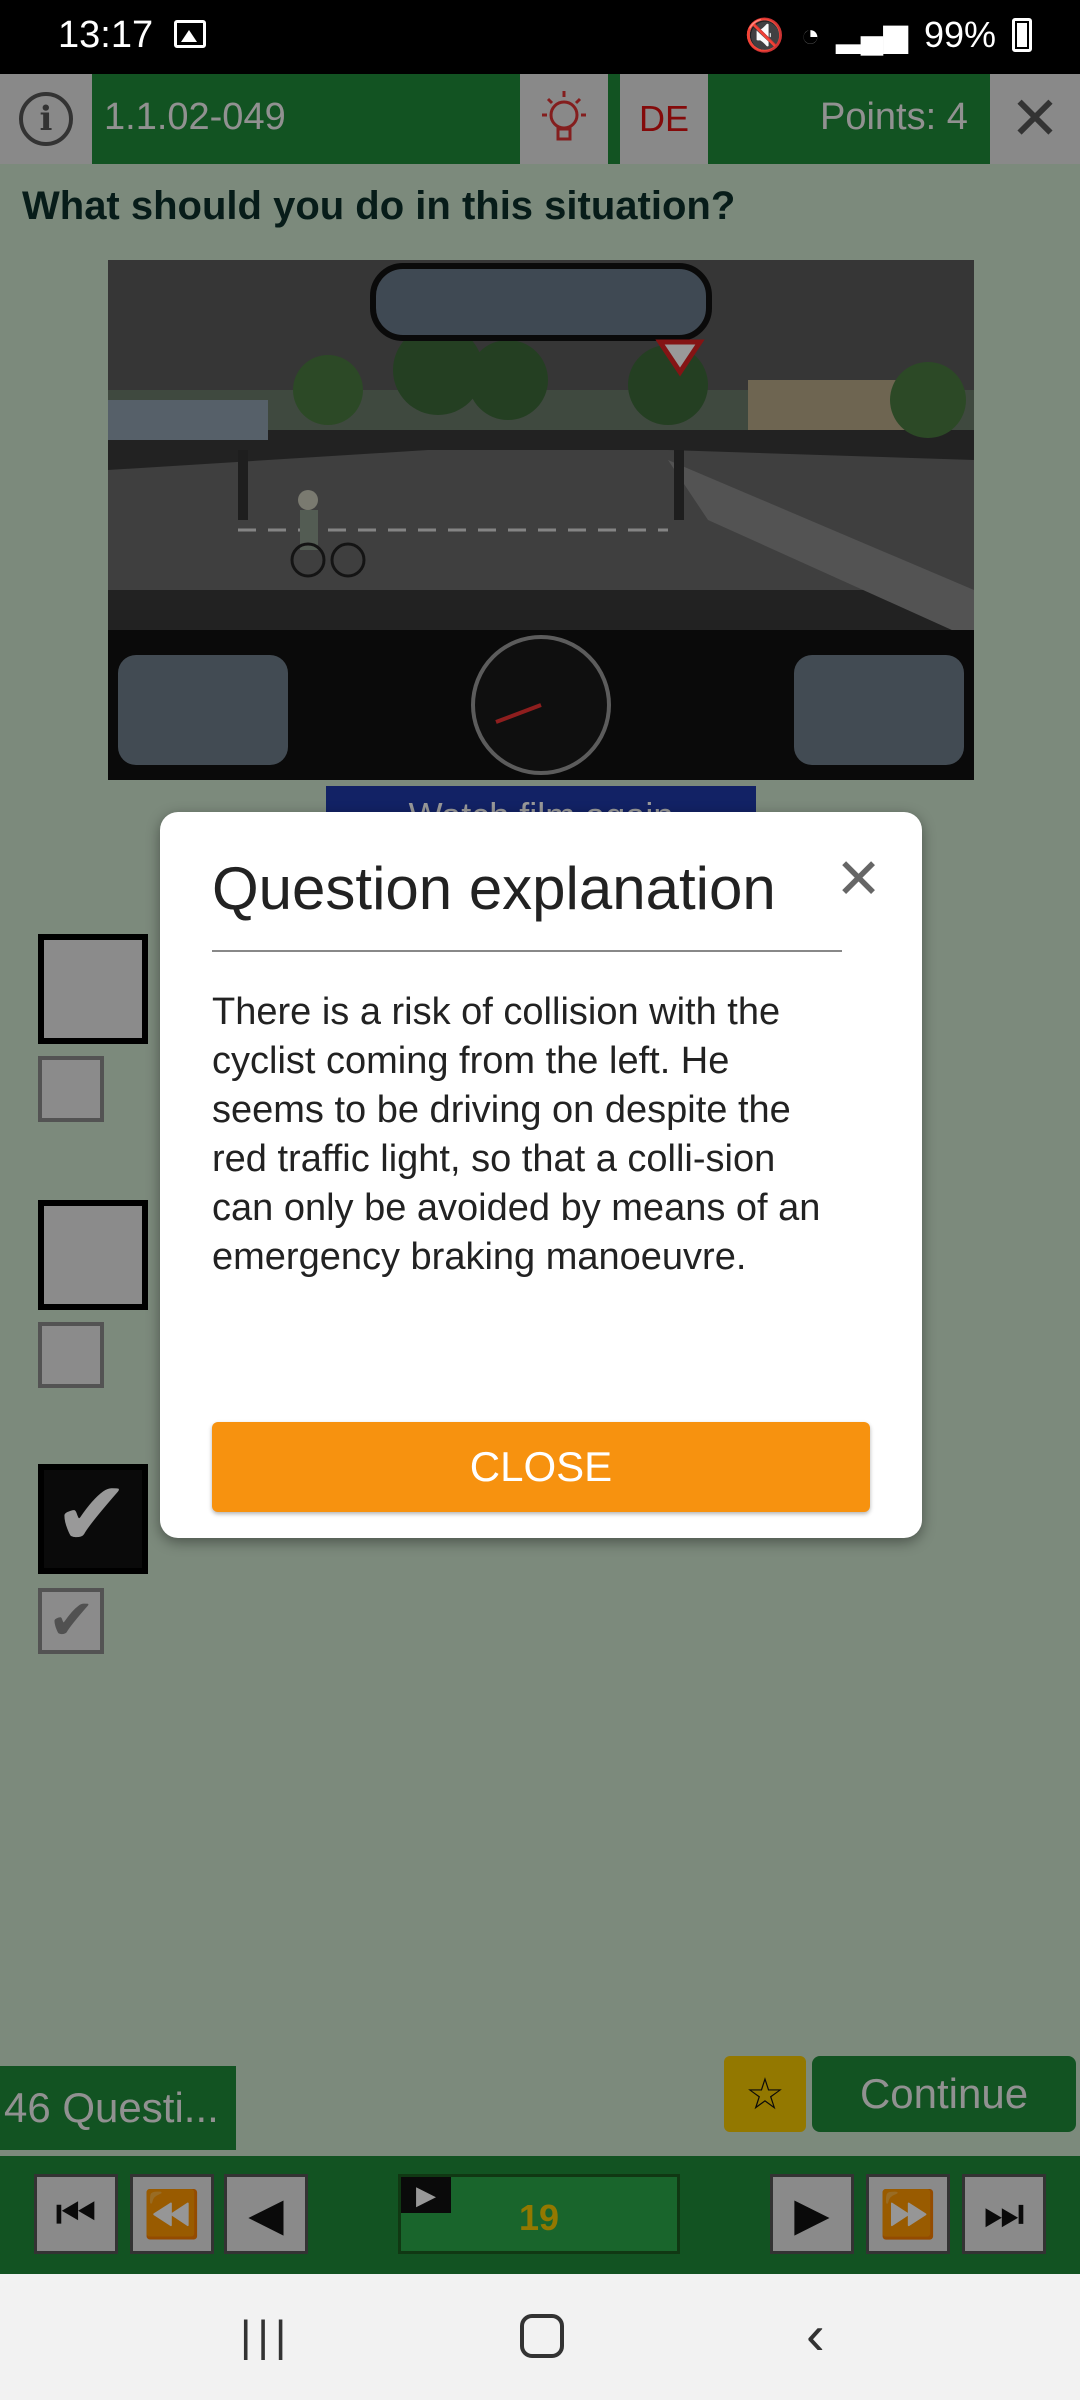 This screenshot has width=1080, height=2400. I want to click on status-bar: 13:17 🔇 ◔ ▂▄▆ 99%, so click(540, 37).